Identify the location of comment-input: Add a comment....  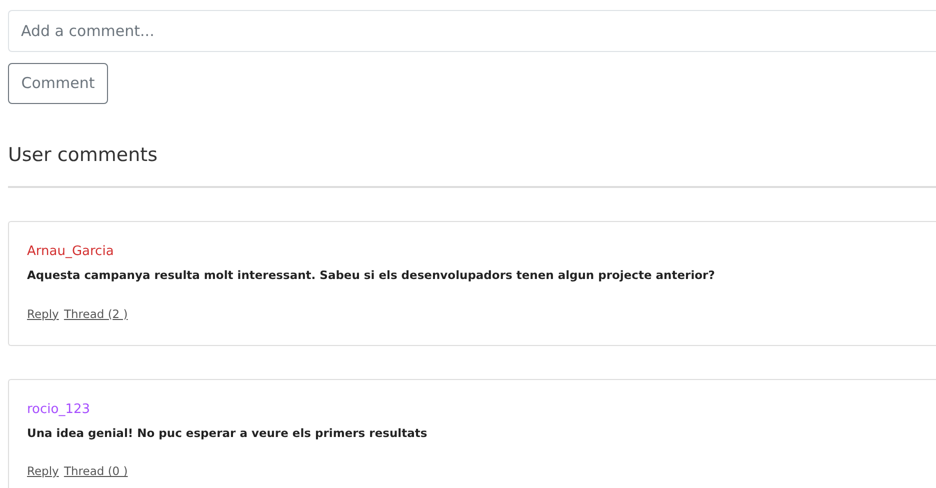
(472, 31).